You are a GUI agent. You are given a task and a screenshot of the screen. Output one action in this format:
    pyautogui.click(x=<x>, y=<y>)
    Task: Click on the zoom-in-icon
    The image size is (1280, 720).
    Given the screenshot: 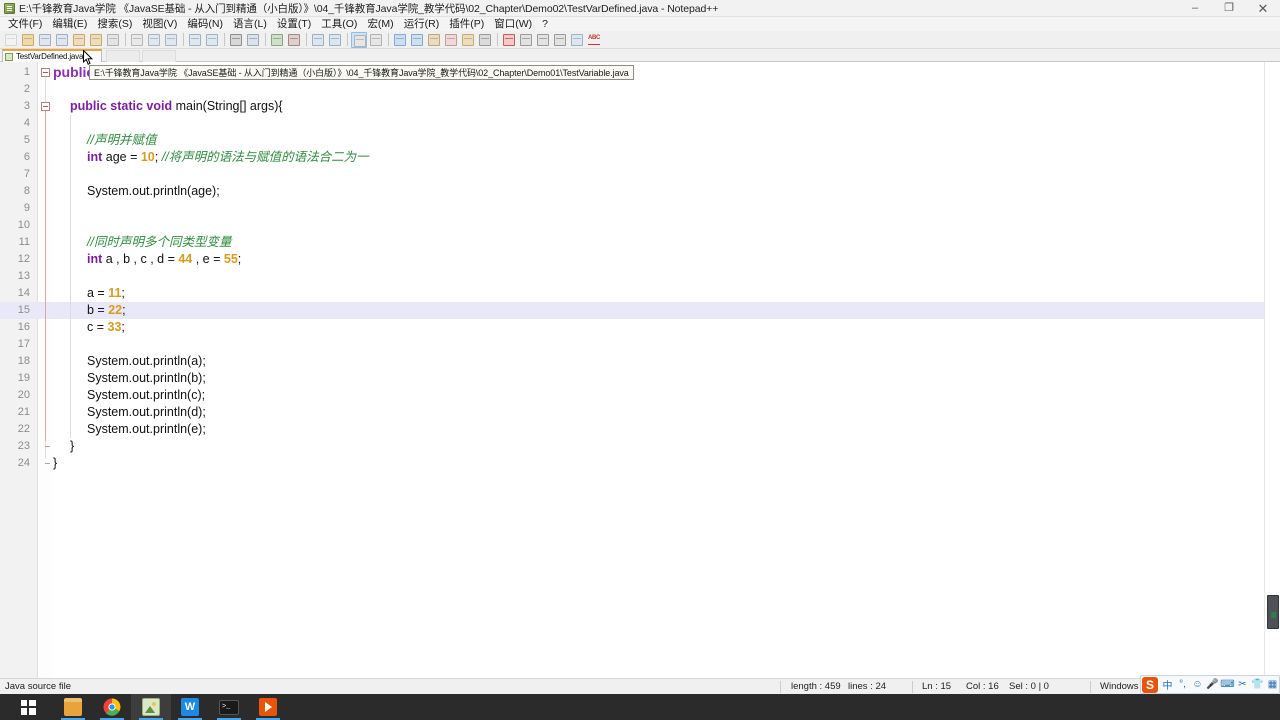 What is the action you would take?
    pyautogui.click(x=277, y=40)
    